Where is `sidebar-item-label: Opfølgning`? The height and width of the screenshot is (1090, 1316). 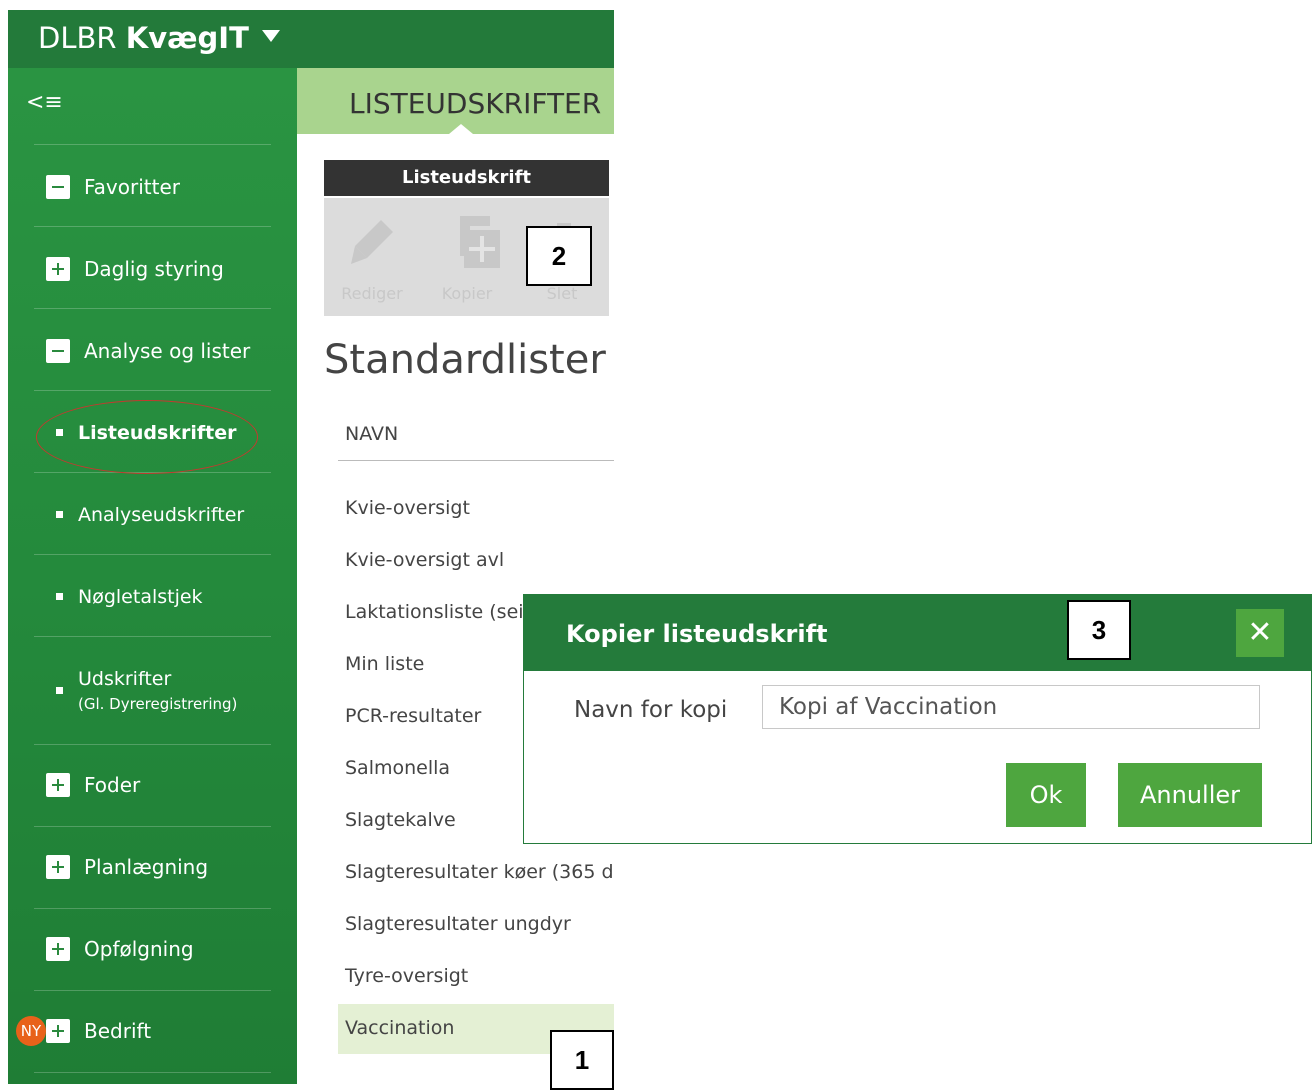
sidebar-item-label: Opfølgning is located at coordinates (139, 949).